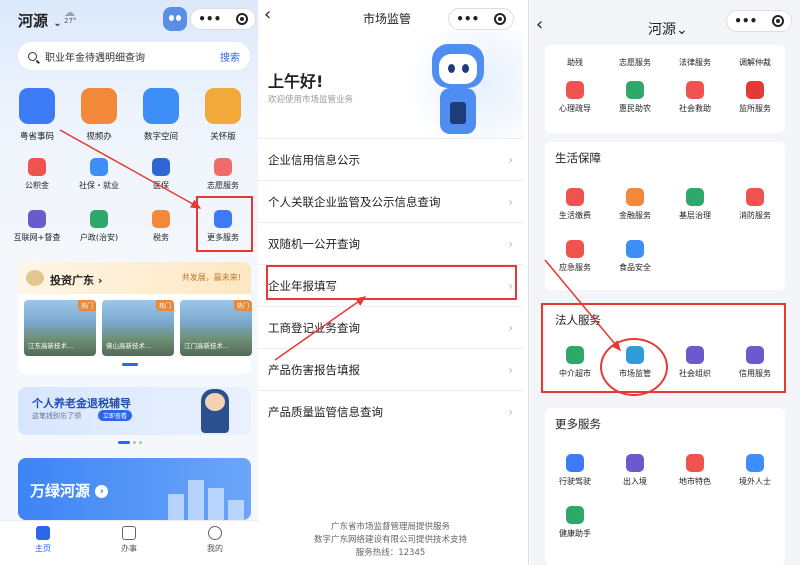  Describe the element at coordinates (33, 21) in the screenshot. I see `city-name: 河源` at that location.